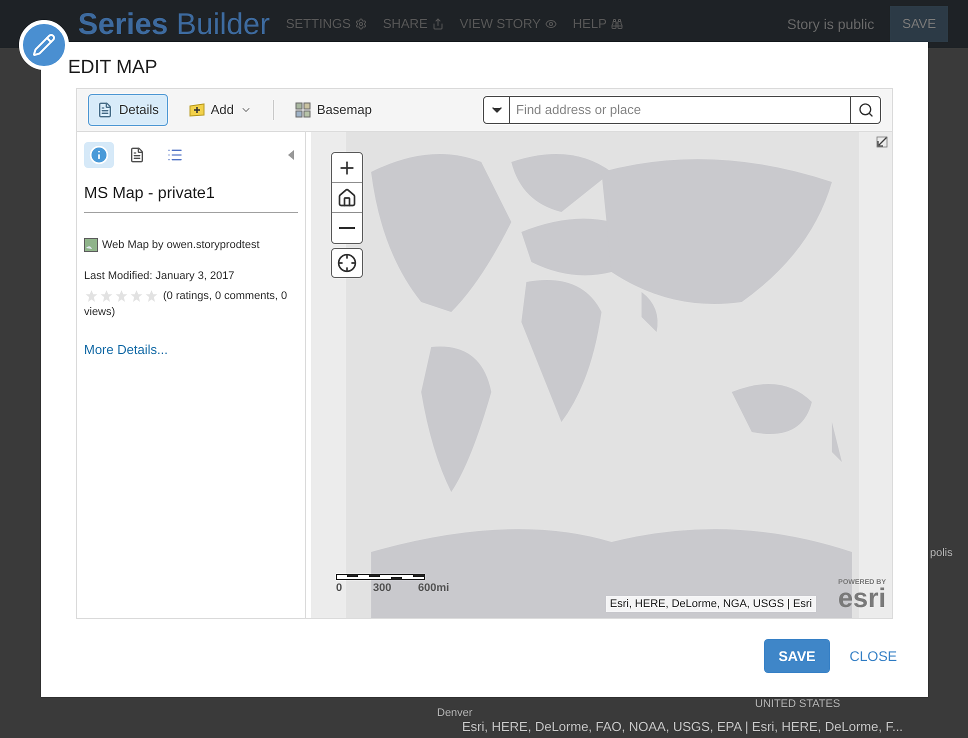  What do you see at coordinates (333, 110) in the screenshot?
I see `toolbar-button: Basemap` at bounding box center [333, 110].